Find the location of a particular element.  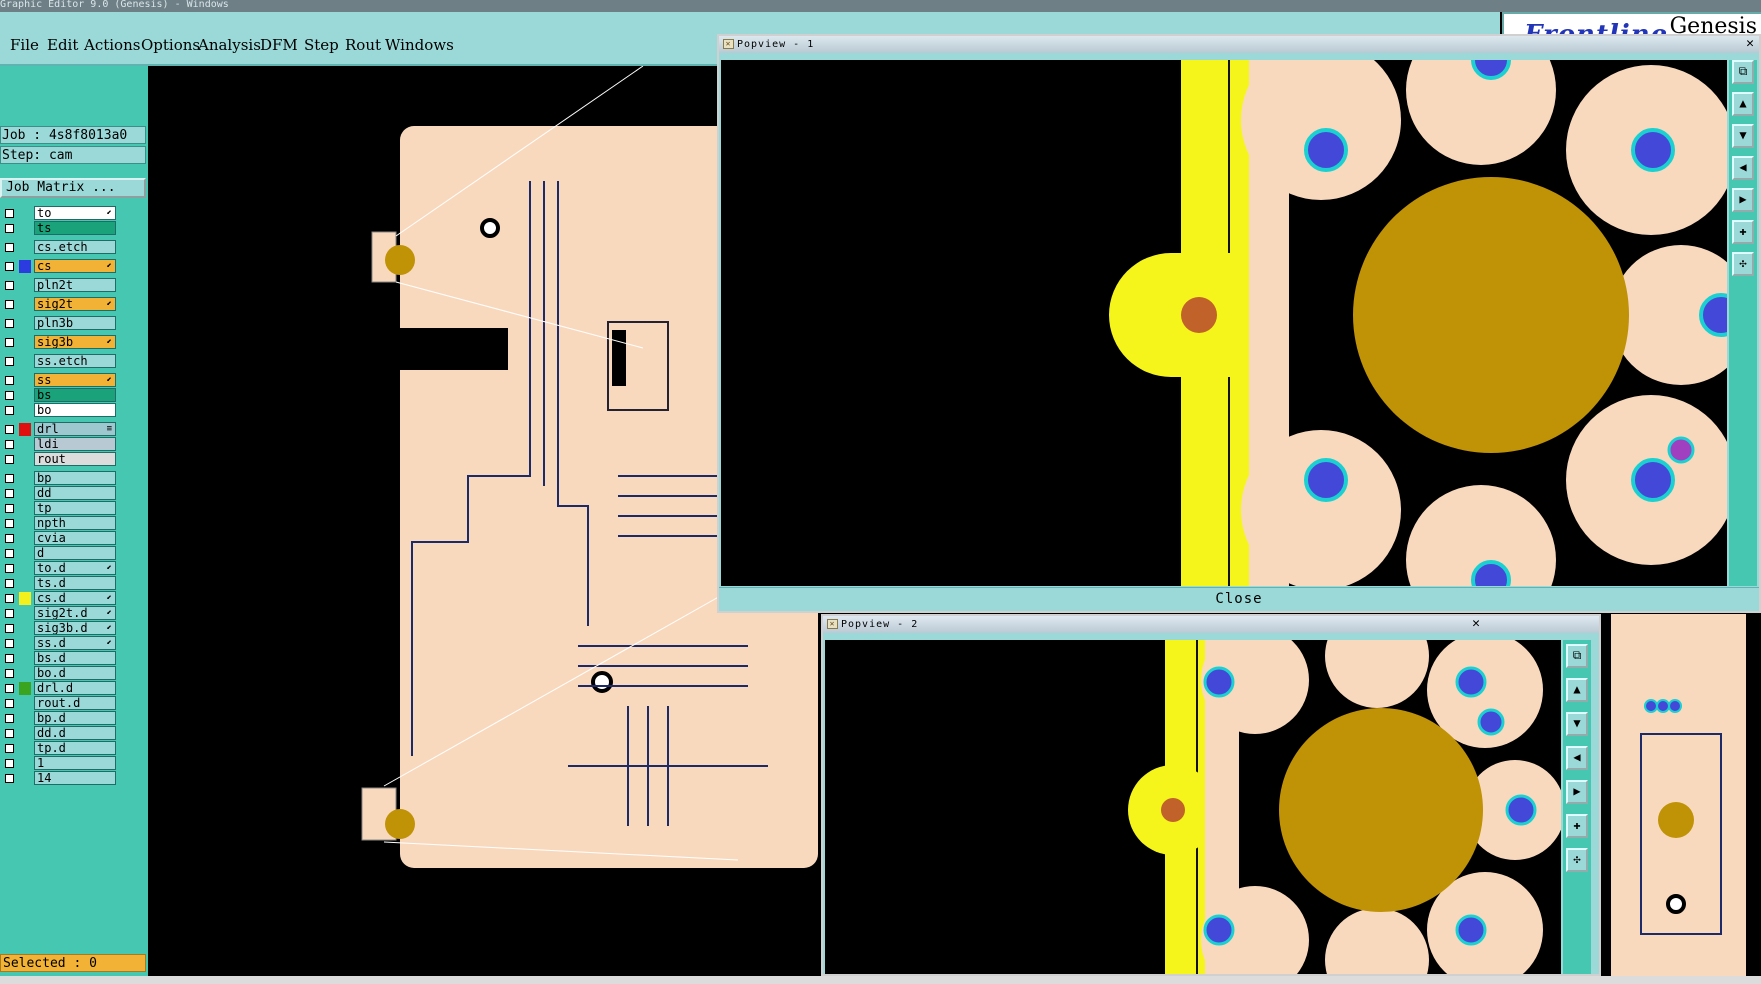

layer-row: sig2t.d ⬋ is located at coordinates (59, 613).